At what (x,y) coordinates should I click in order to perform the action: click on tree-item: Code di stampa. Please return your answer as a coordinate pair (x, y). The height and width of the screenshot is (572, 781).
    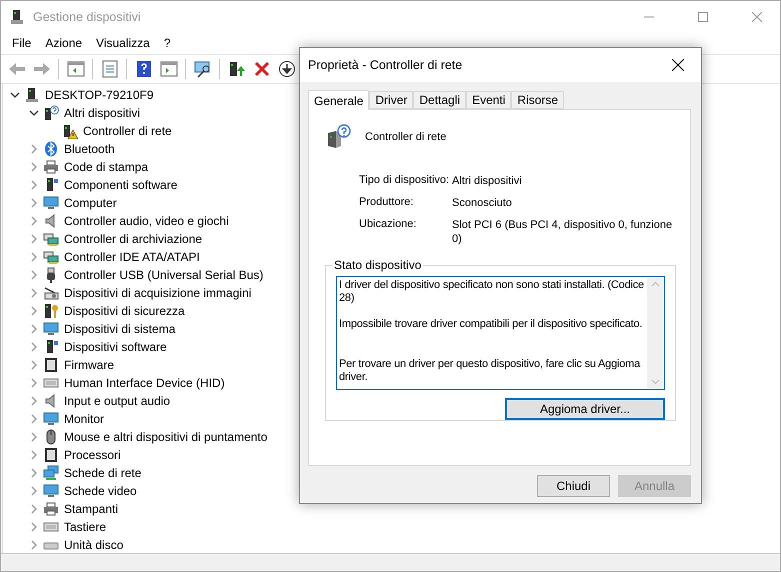
    Looking at the image, I should click on (106, 167).